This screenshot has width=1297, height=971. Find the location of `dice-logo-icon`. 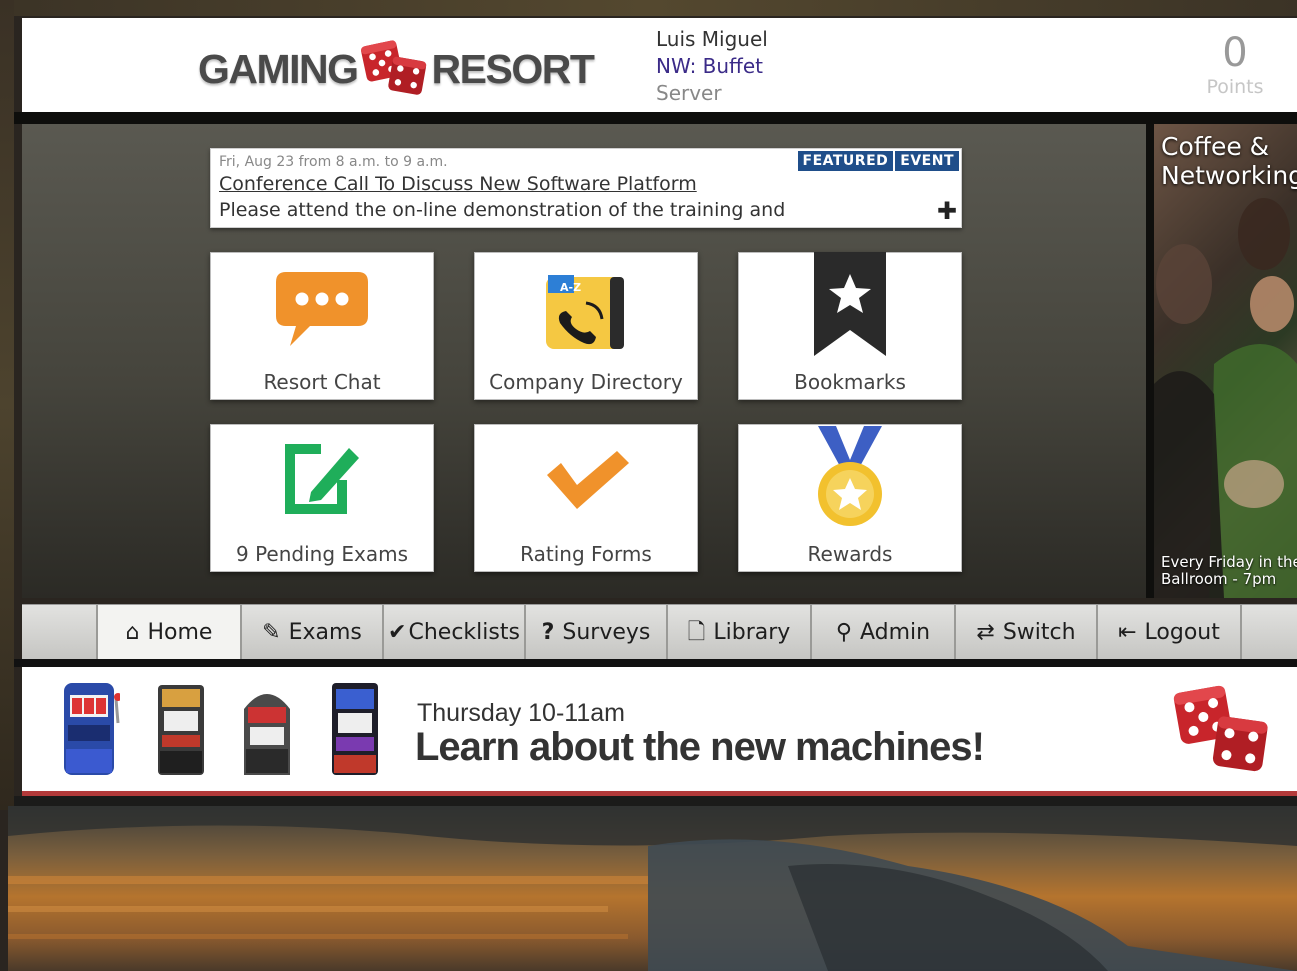

dice-logo-icon is located at coordinates (393, 67).